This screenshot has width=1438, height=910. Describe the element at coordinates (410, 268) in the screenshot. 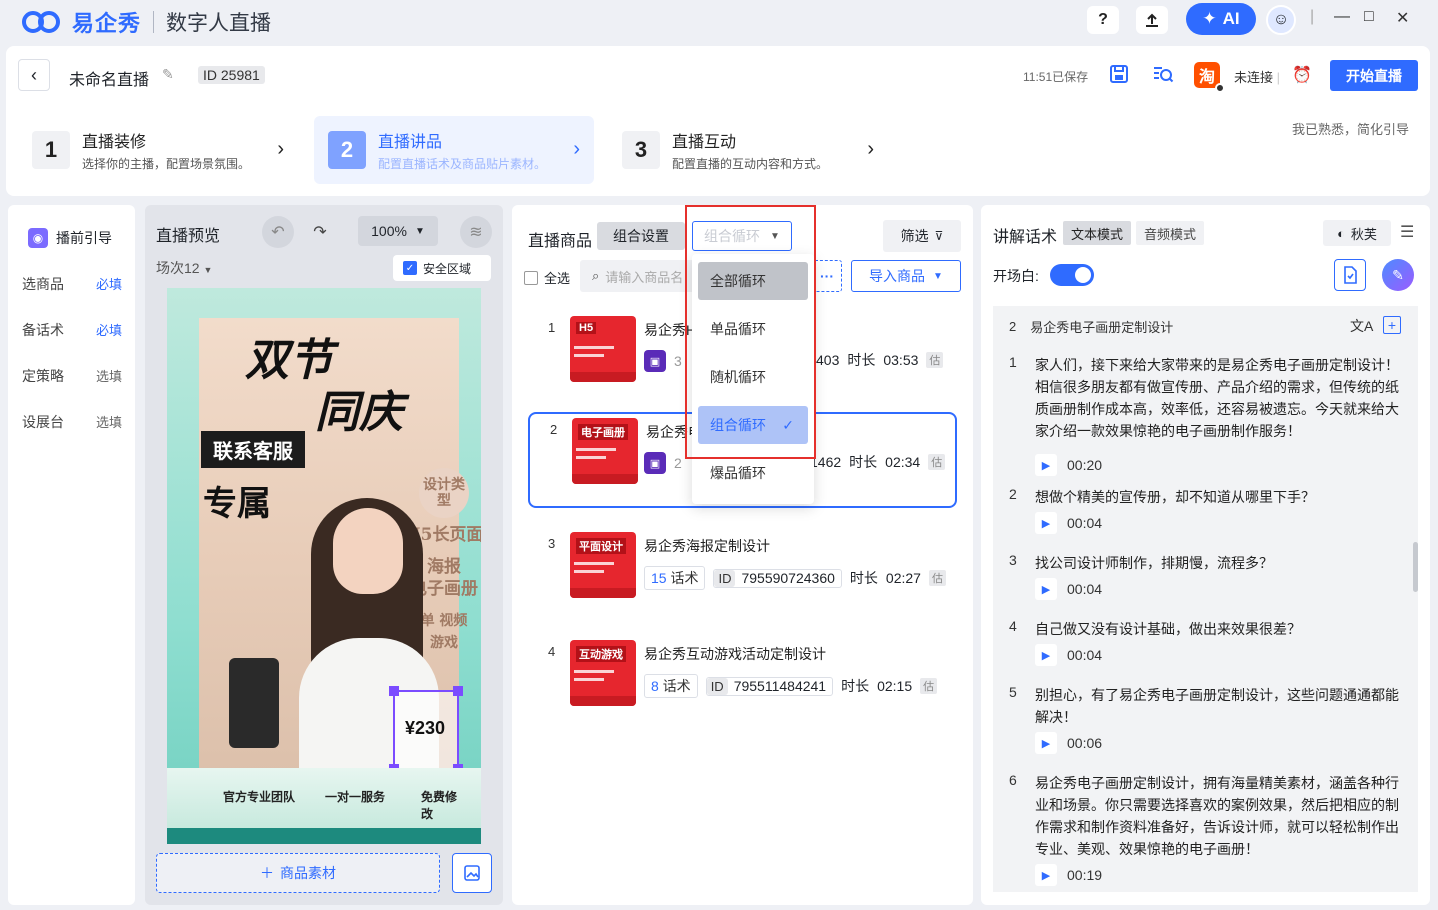

I see `checkbox-checked-icon: ✓` at that location.